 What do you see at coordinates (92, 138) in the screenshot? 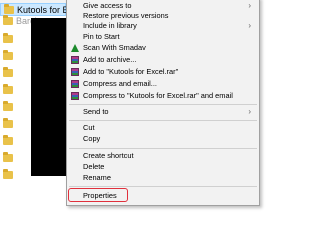
I see `menu-item-label: Copy` at bounding box center [92, 138].